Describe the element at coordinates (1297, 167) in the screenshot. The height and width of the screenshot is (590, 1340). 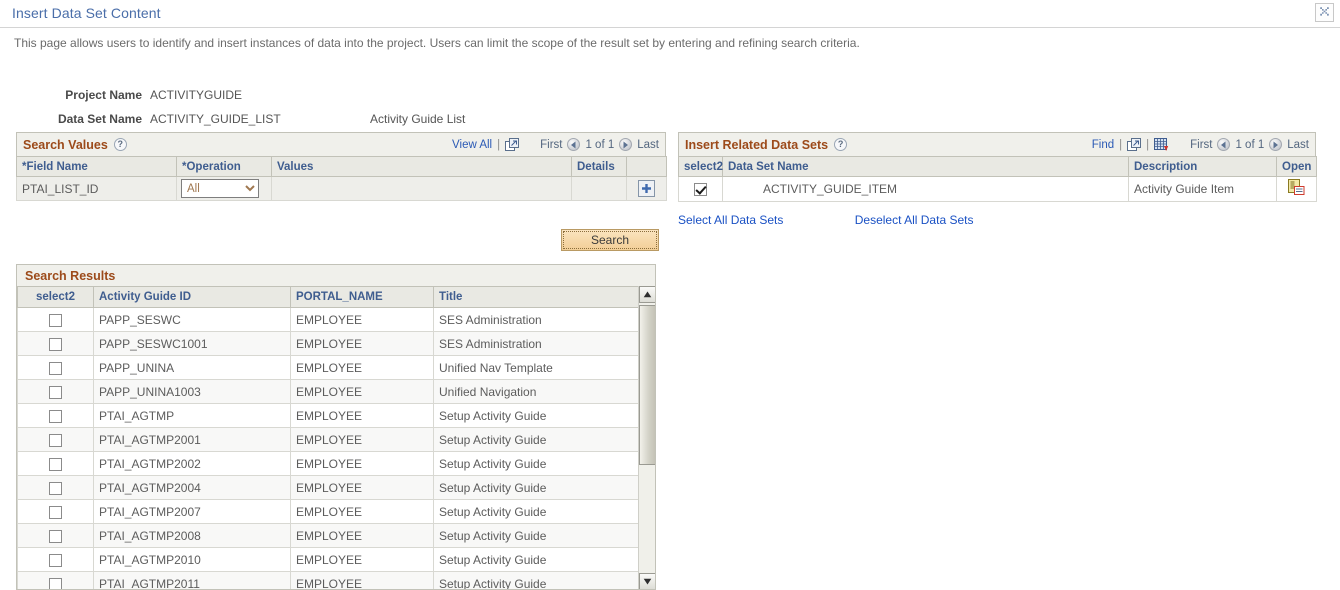
I see `column-open: Open` at that location.